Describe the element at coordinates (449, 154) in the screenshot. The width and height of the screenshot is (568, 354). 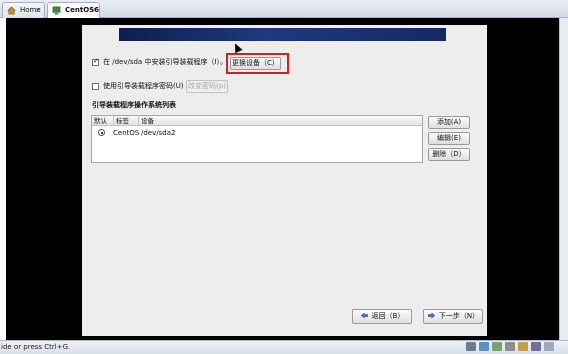
I see `delete-button: 删除（D）` at that location.